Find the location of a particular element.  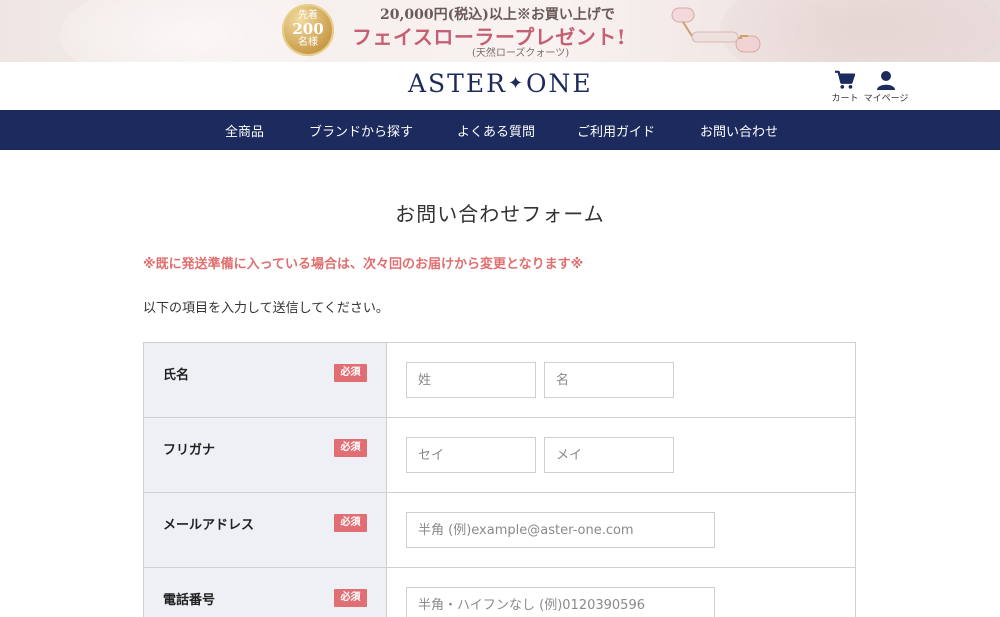

form-row-name: 氏名 必須 is located at coordinates (499, 380).